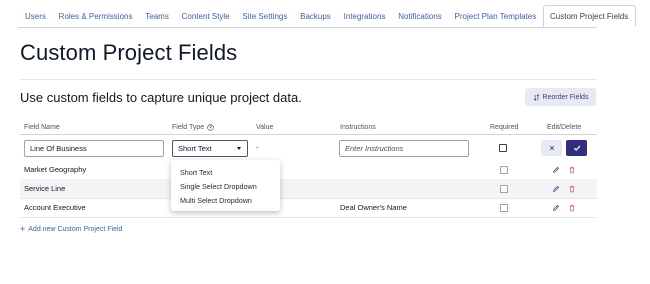 The height and width of the screenshot is (284, 650). What do you see at coordinates (94, 148) in the screenshot?
I see `field-name-input: Line Of Business` at bounding box center [94, 148].